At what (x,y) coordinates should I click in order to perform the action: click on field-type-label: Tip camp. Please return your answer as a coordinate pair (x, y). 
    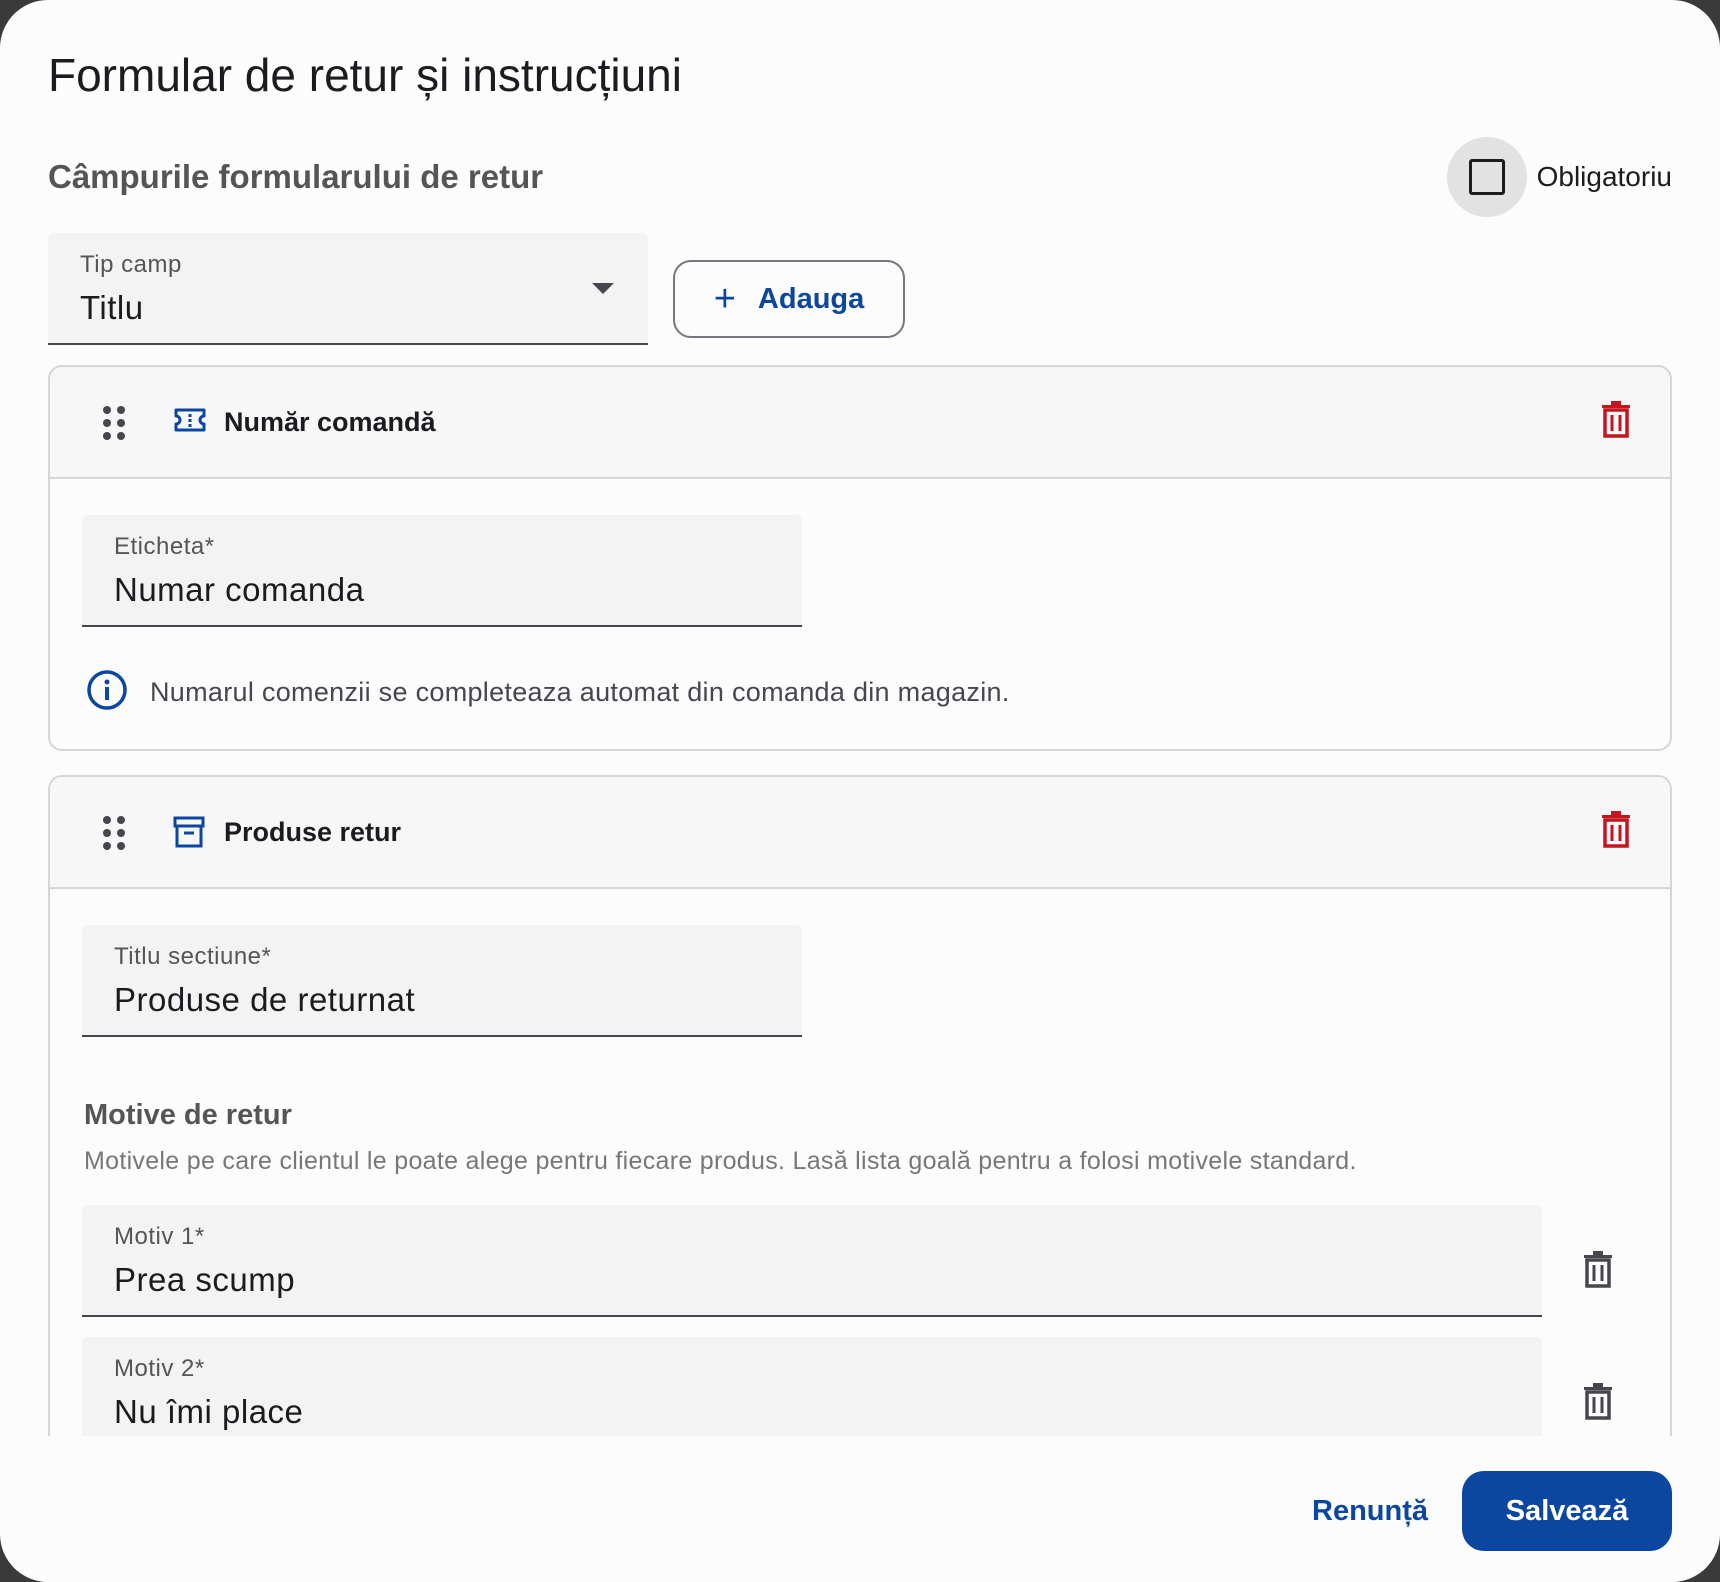
    Looking at the image, I should click on (131, 264).